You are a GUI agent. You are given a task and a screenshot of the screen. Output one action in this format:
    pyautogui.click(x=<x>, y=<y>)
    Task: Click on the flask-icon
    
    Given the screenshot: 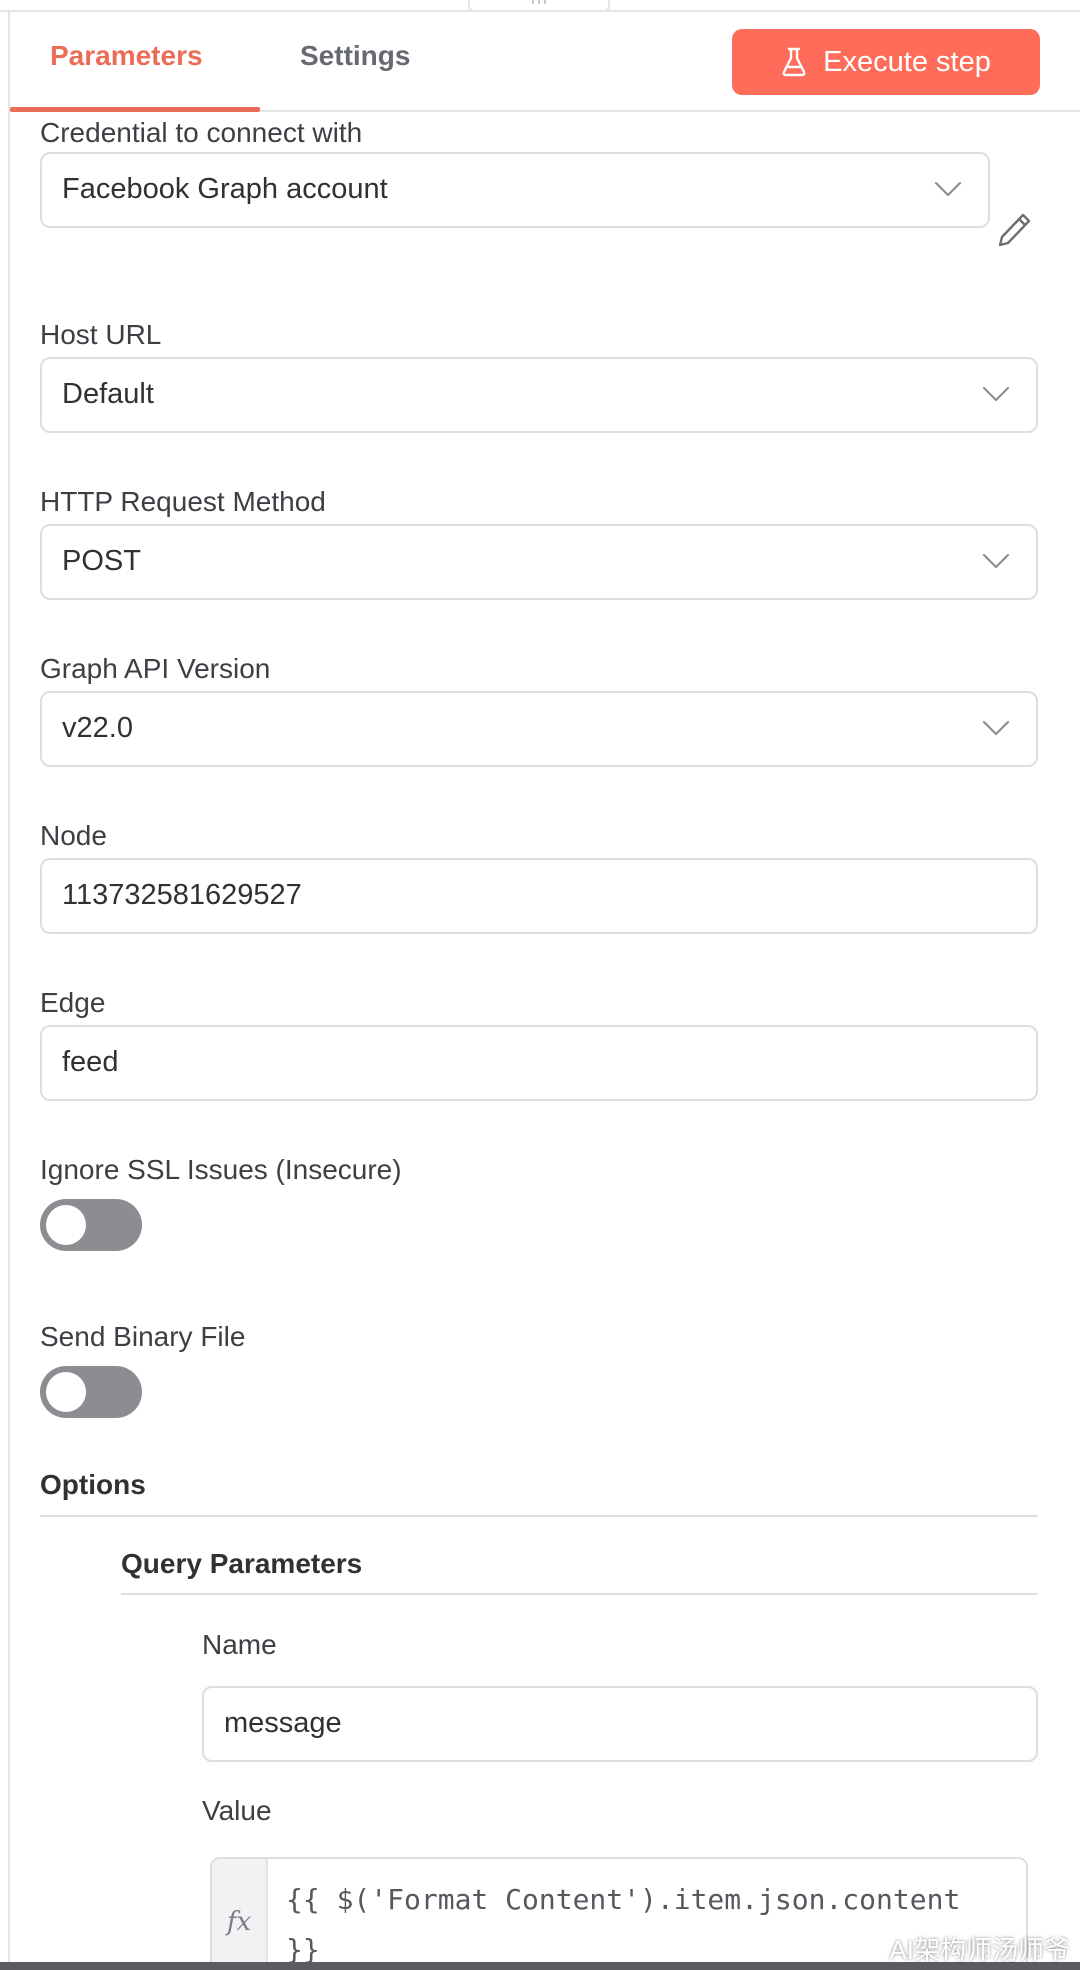 What is the action you would take?
    pyautogui.click(x=794, y=62)
    